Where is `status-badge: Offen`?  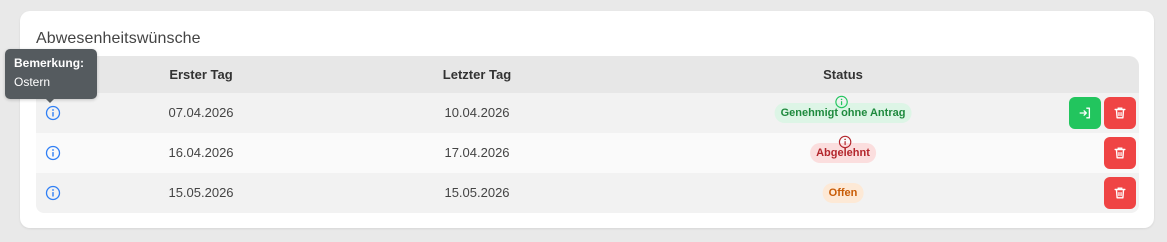
status-badge: Offen is located at coordinates (843, 193).